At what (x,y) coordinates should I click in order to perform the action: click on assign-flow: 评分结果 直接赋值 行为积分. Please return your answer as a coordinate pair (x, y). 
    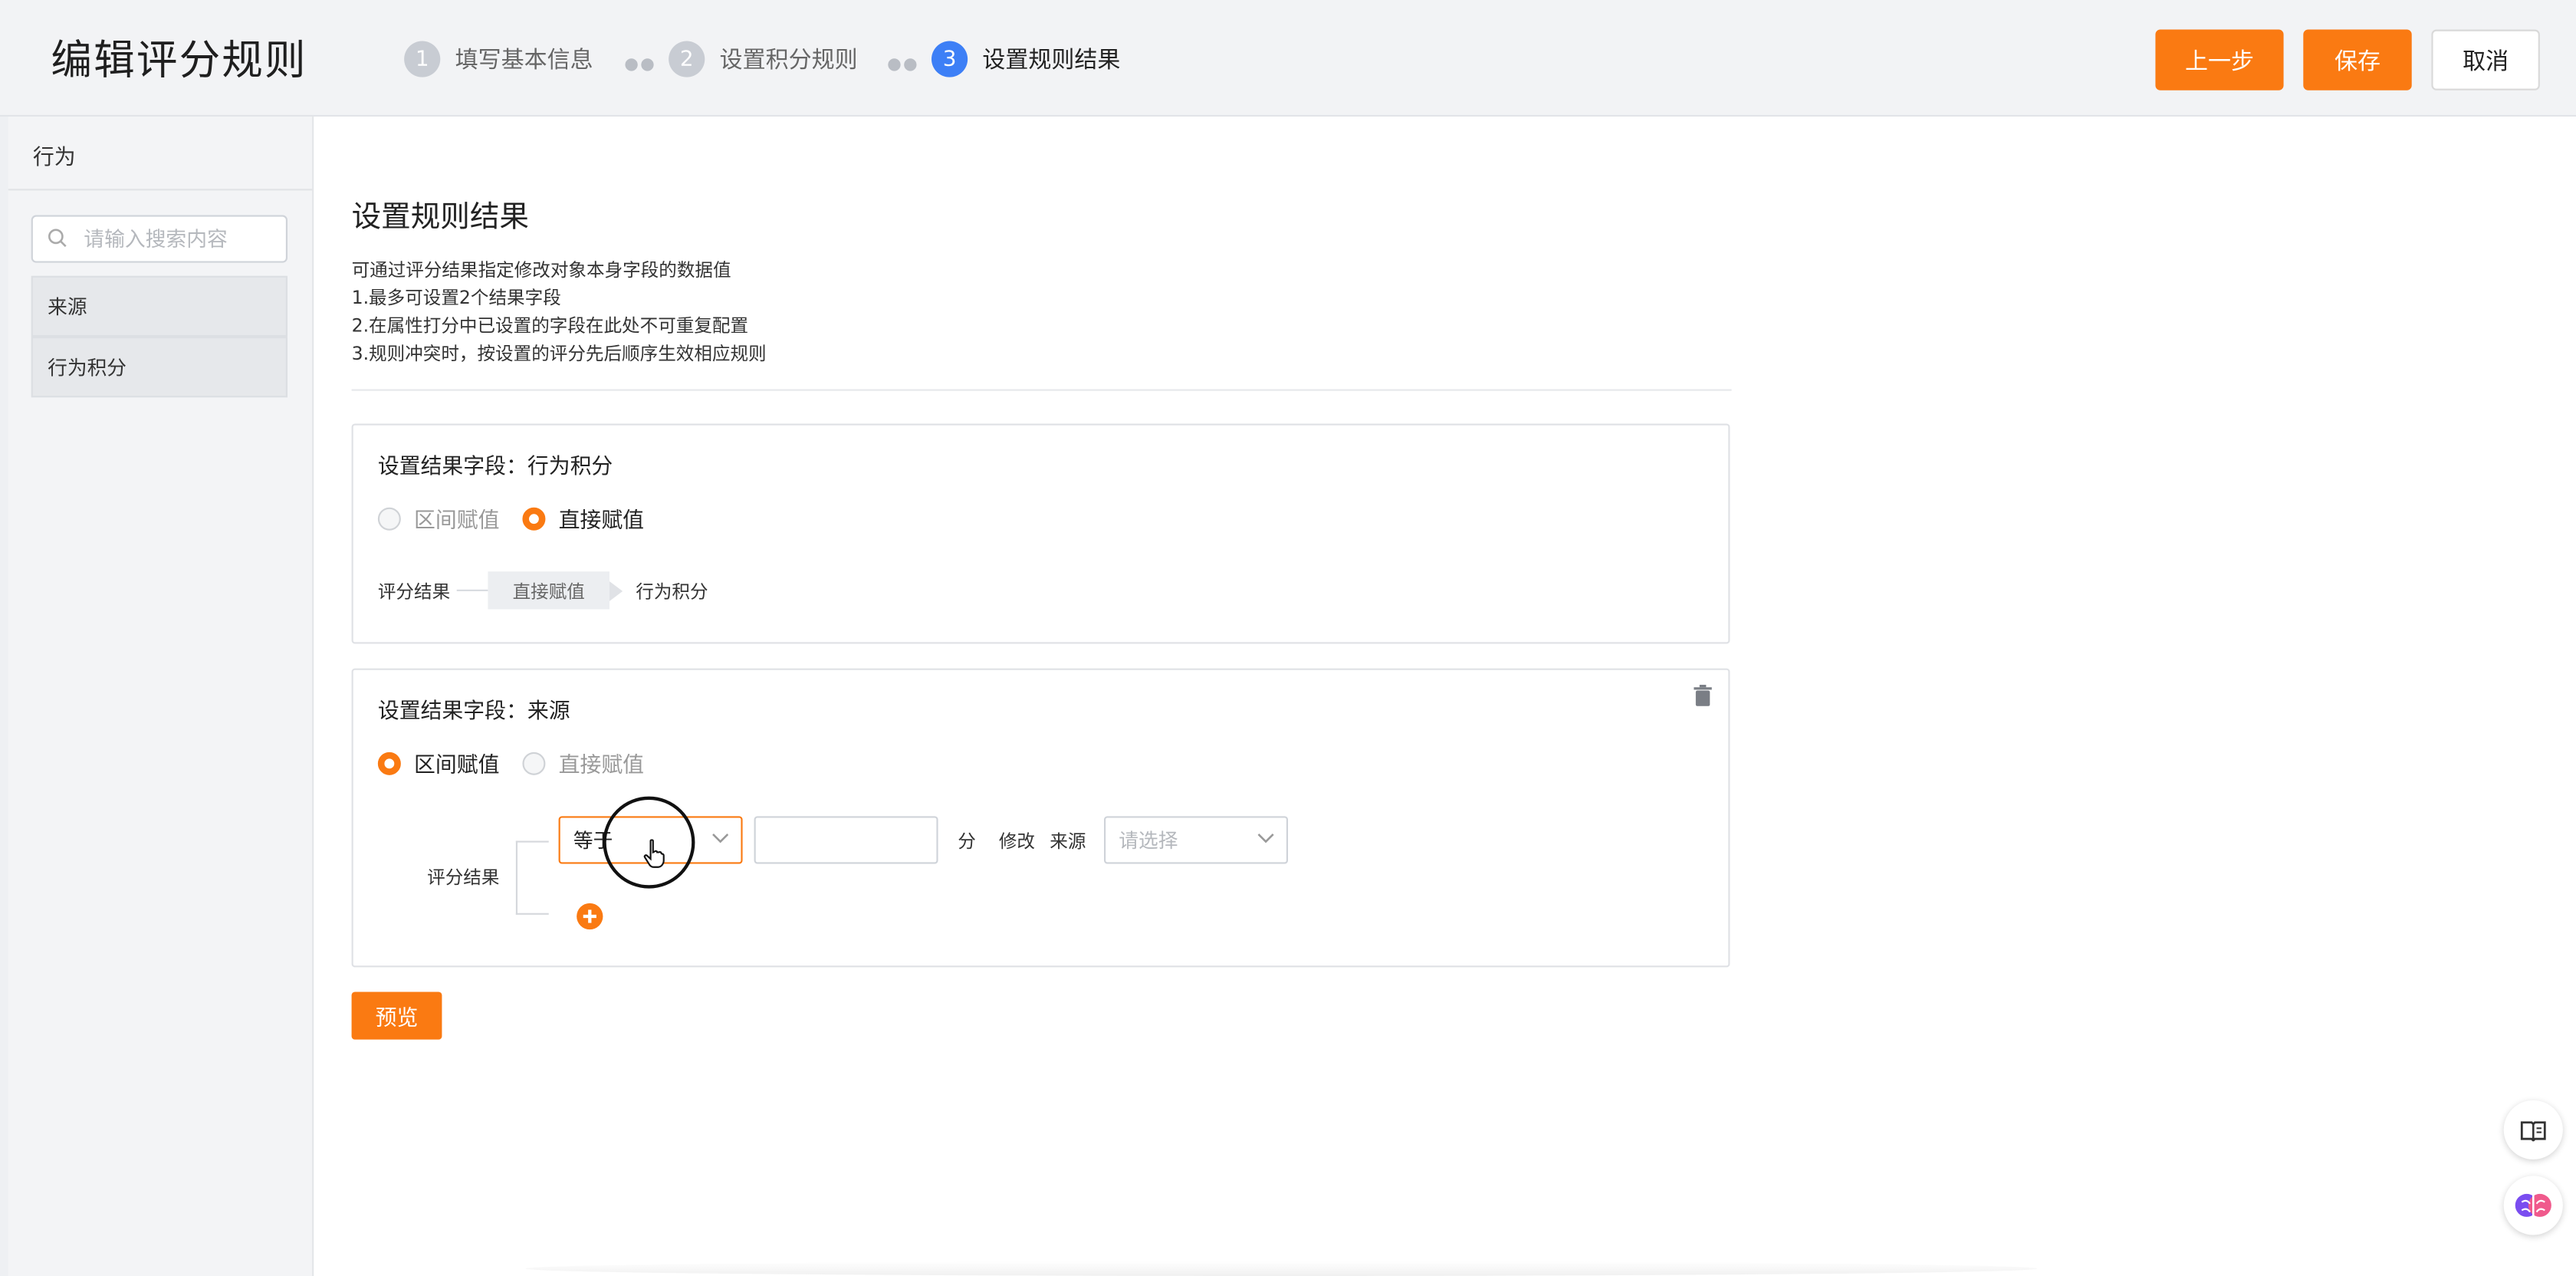
    Looking at the image, I should click on (542, 590).